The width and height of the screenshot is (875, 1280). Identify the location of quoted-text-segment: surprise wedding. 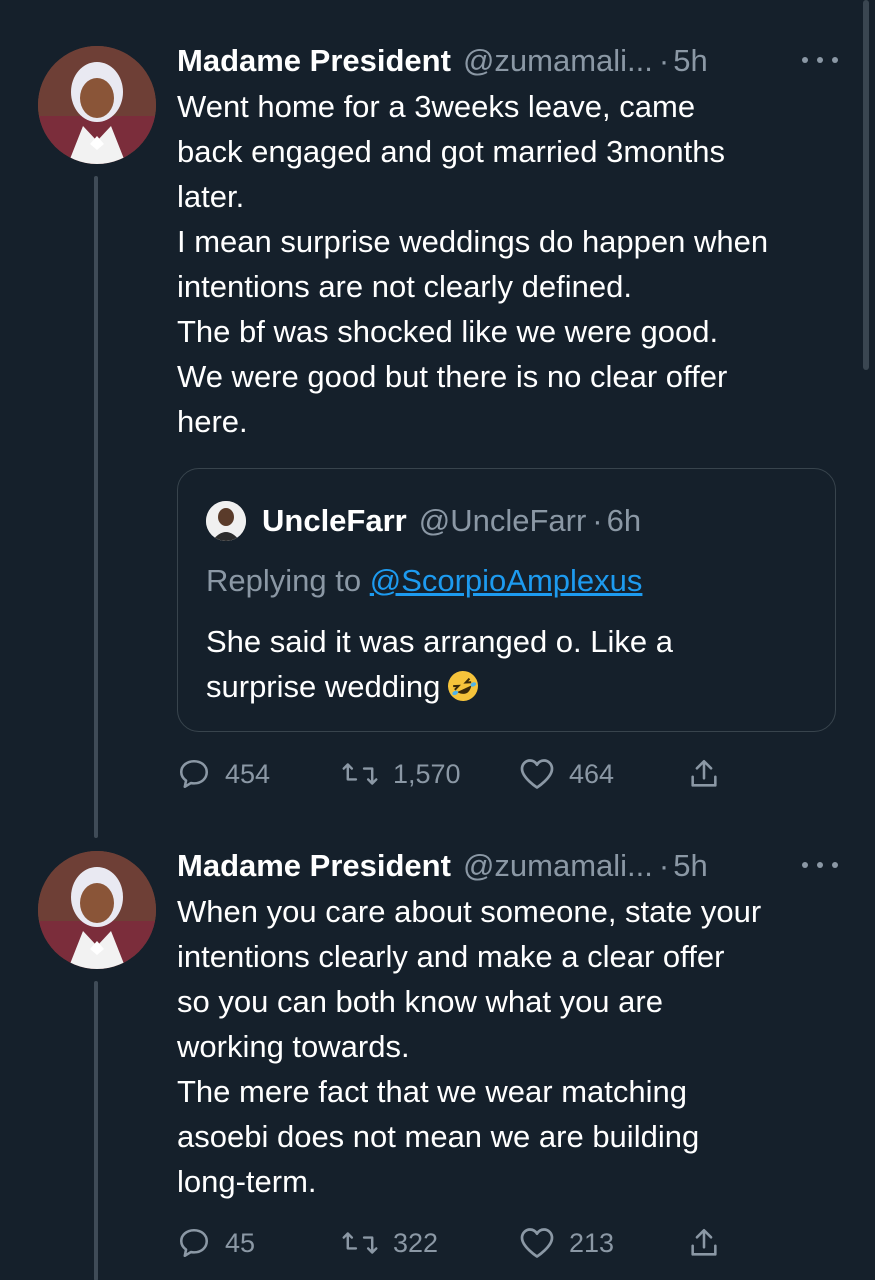
(323, 686).